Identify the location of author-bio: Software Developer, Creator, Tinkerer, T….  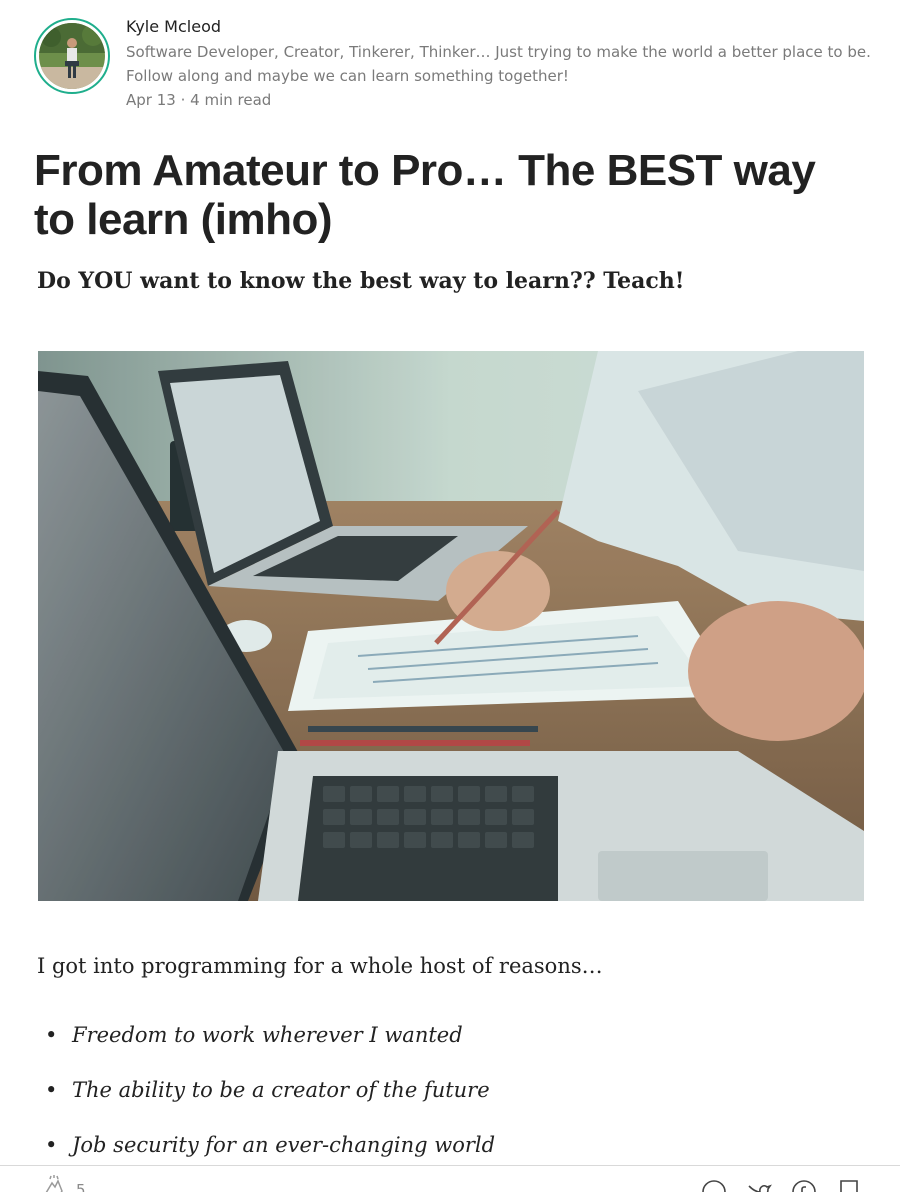
(498, 64).